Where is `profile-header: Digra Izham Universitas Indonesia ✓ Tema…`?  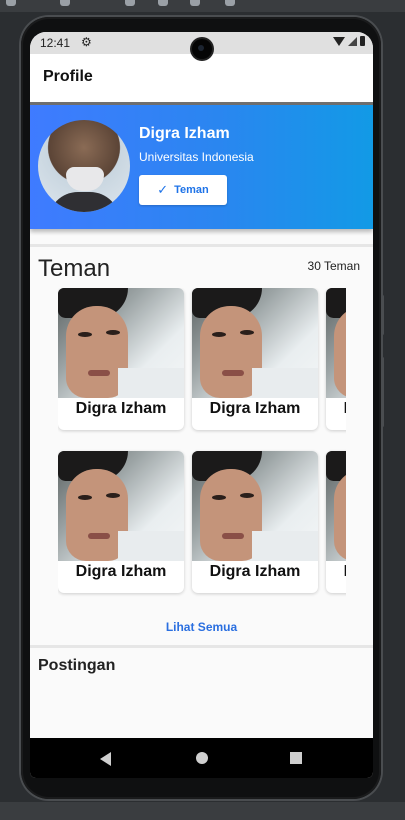 profile-header: Digra Izham Universitas Indonesia ✓ Tema… is located at coordinates (201, 167).